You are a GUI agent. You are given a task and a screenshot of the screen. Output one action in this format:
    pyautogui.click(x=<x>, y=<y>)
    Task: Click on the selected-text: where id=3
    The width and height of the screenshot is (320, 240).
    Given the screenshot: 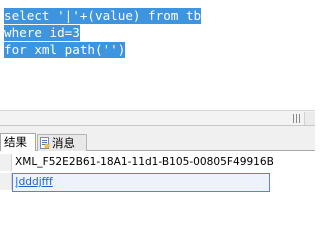 What is the action you would take?
    pyautogui.click(x=42, y=33)
    